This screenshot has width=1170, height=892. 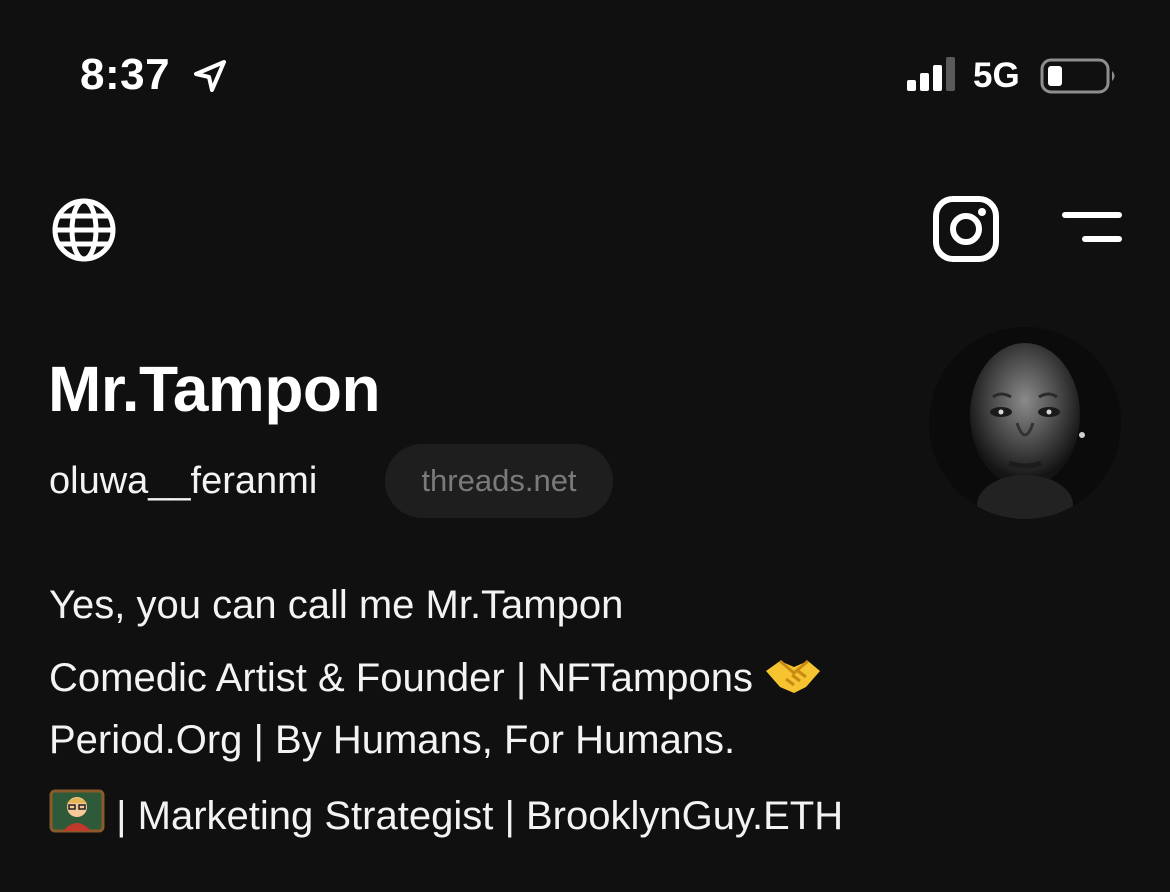 I want to click on battery-icon, so click(x=1077, y=76).